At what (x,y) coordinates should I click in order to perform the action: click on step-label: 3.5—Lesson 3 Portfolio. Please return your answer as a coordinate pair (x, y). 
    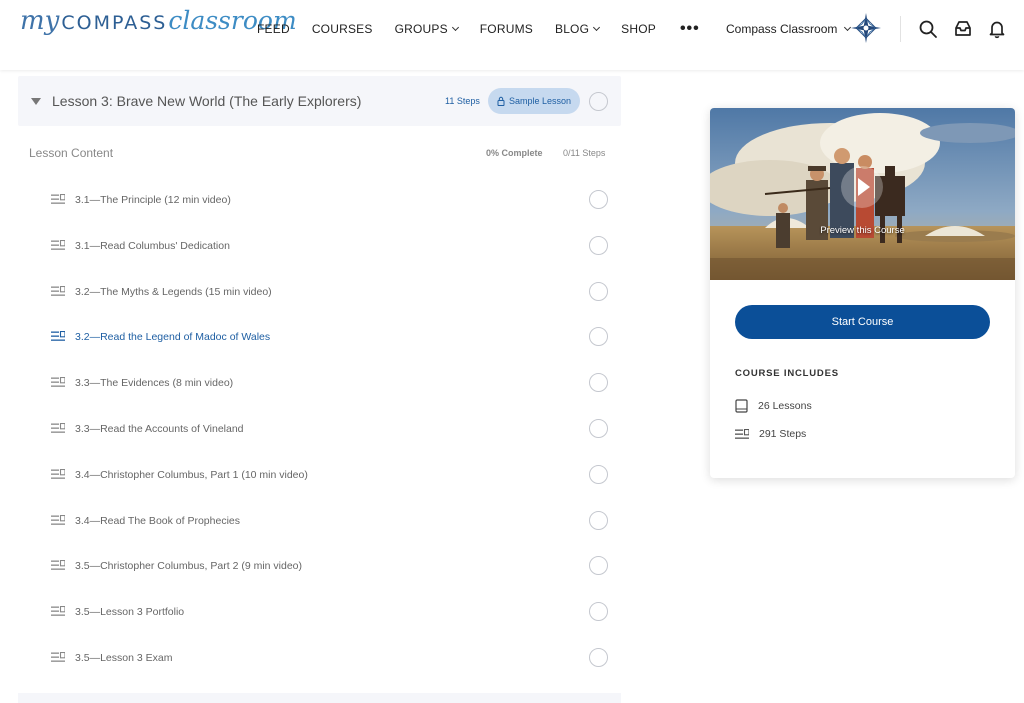
    Looking at the image, I should click on (129, 612).